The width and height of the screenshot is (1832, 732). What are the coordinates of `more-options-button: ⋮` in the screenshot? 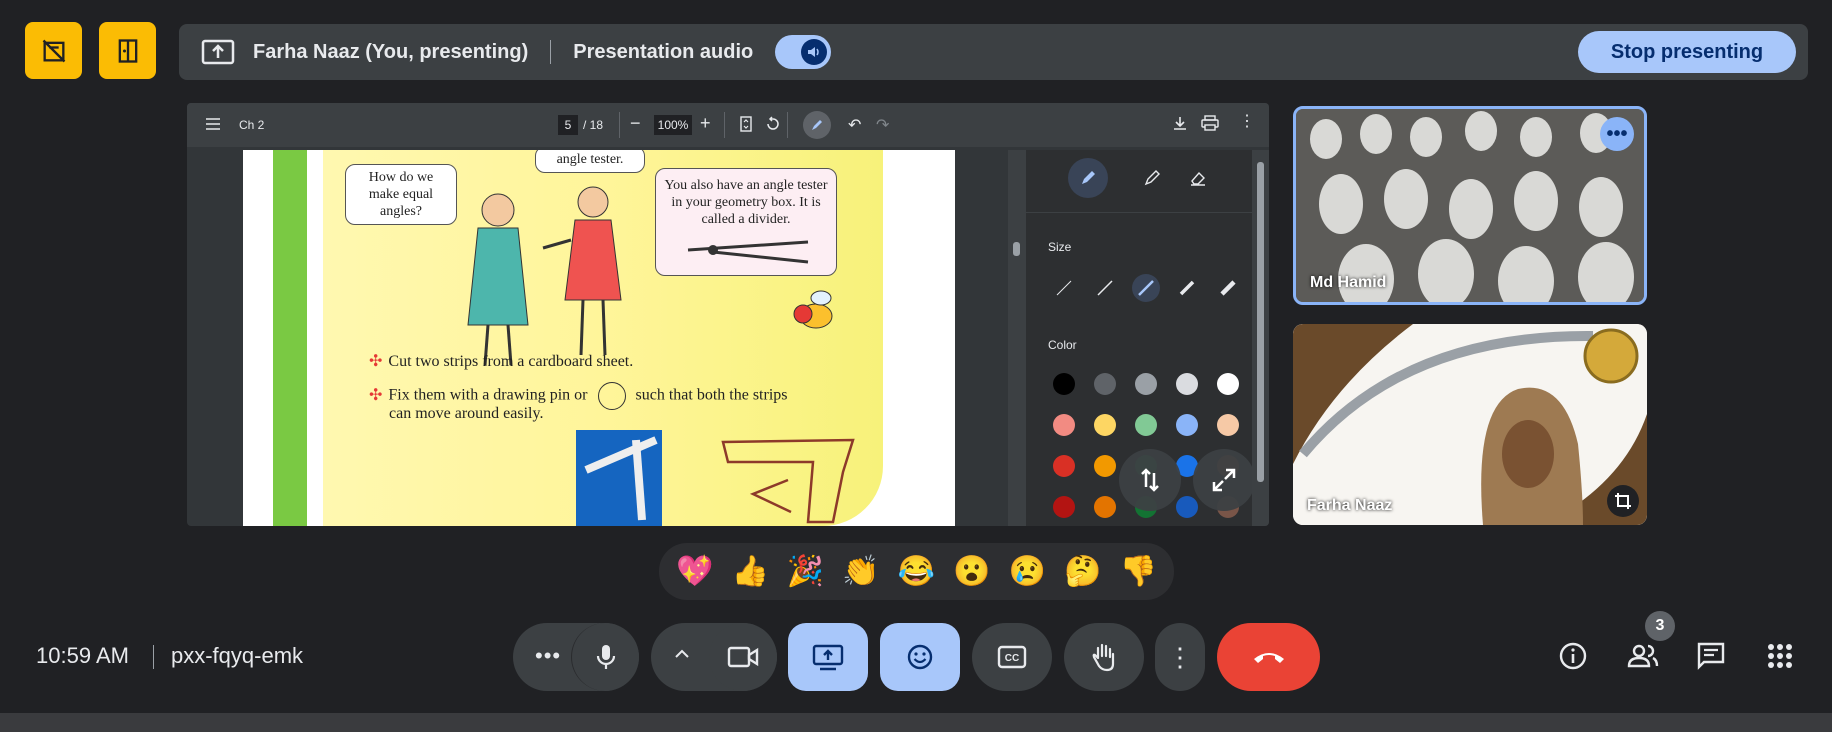 It's located at (1180, 657).